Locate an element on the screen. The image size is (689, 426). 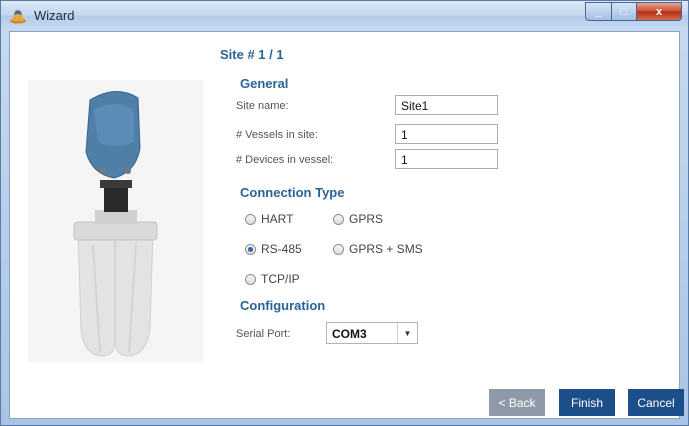
minimize-button: _ is located at coordinates (598, 11).